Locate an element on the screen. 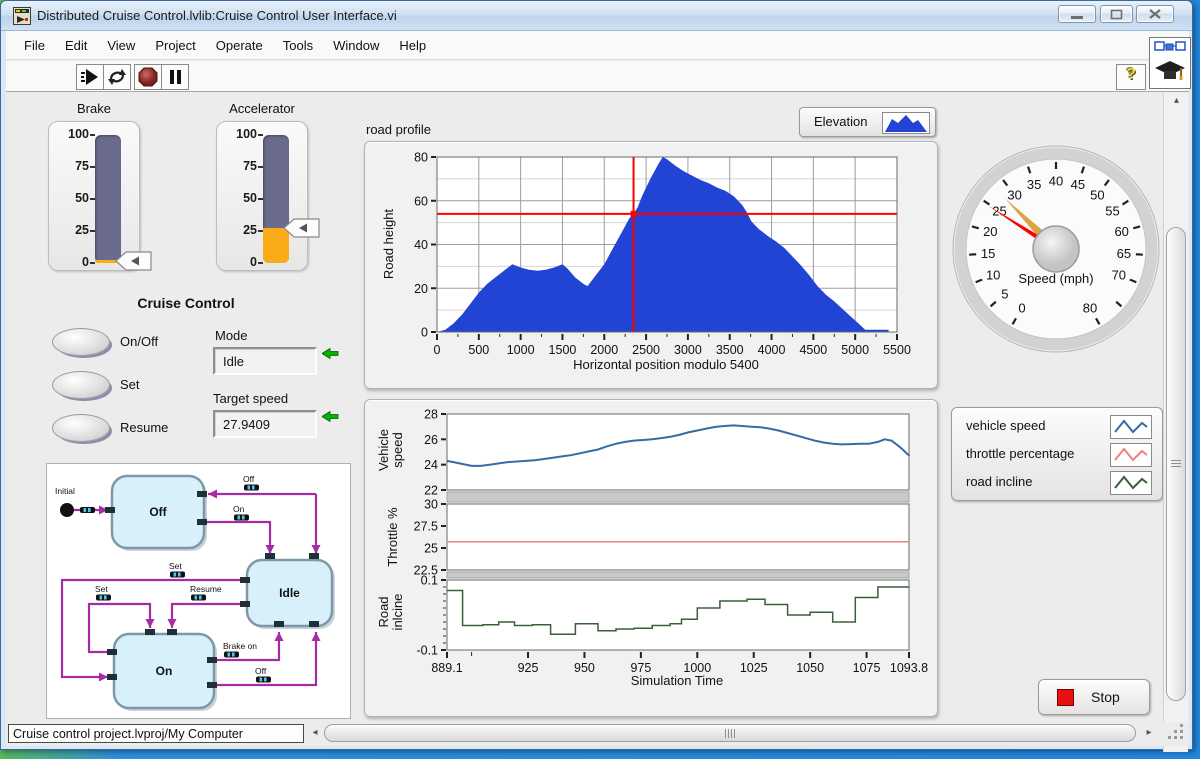  gauge-tick-label: 55 is located at coordinates (1112, 211).